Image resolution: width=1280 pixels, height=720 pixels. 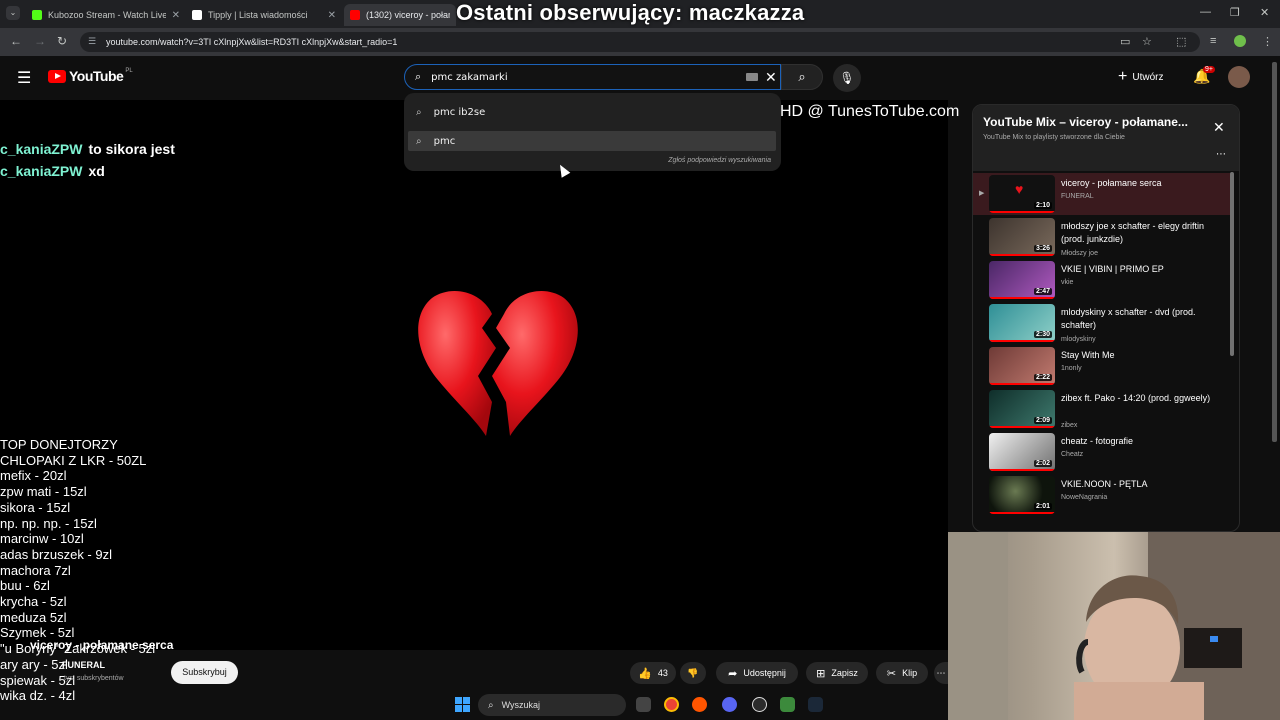 I want to click on playlist-item-title: viceroy - połamane serca, so click(x=1111, y=183).